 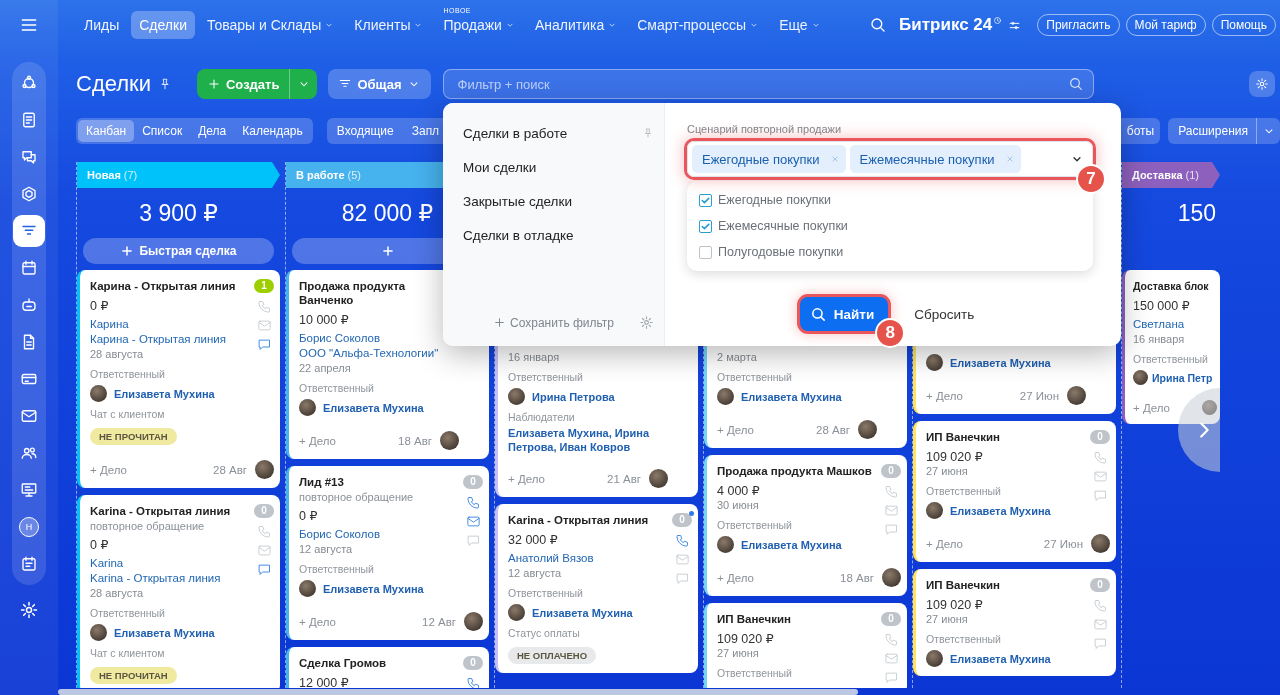 I want to click on save-filter-link: Сохранить фильтр, so click(x=554, y=322).